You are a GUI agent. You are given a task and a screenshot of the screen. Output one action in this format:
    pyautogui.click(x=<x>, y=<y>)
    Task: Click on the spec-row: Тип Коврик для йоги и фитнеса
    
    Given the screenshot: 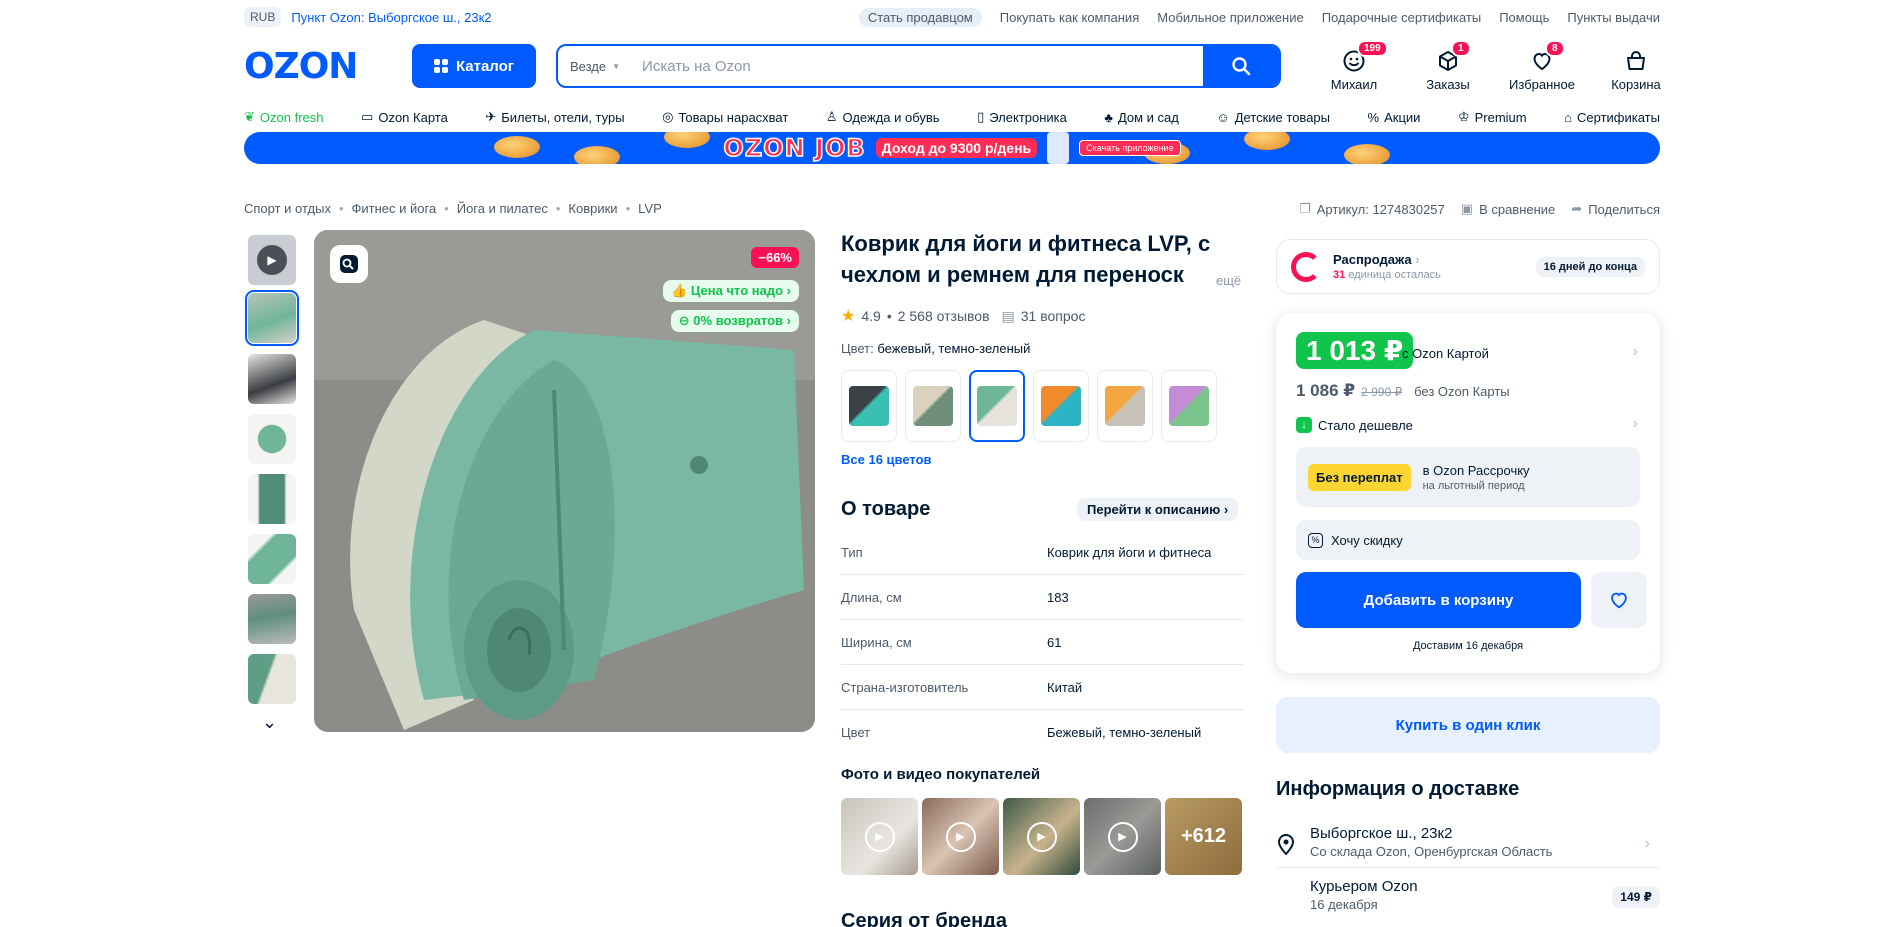 What is the action you would take?
    pyautogui.click(x=1042, y=552)
    